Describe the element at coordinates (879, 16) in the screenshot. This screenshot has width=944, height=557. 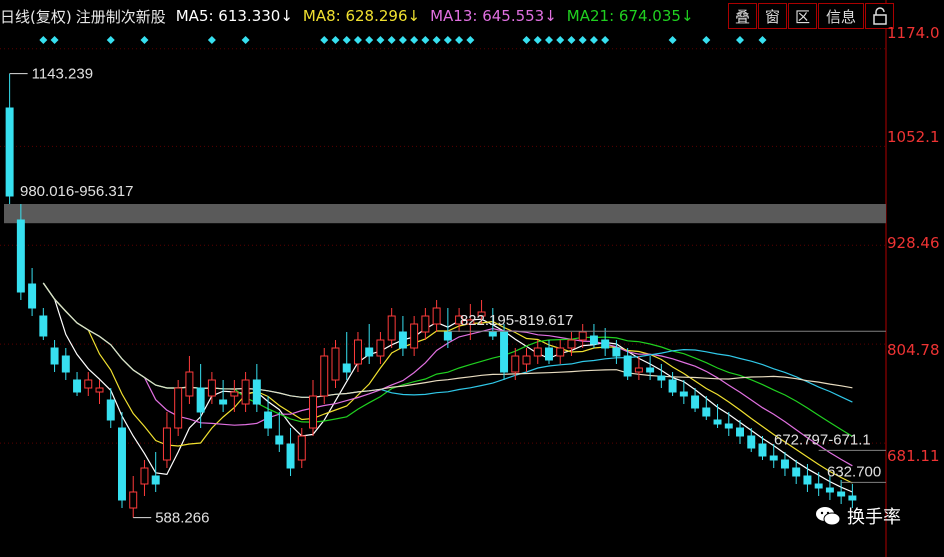
I see `lock-icon` at that location.